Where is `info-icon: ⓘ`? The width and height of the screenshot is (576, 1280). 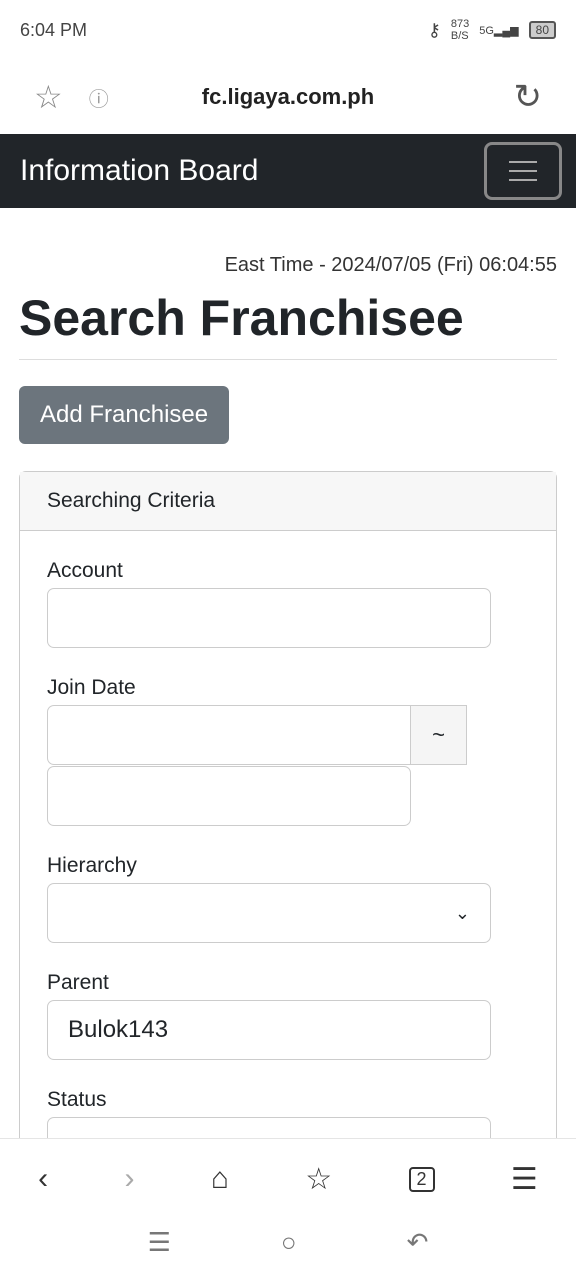
info-icon: ⓘ is located at coordinates (99, 97).